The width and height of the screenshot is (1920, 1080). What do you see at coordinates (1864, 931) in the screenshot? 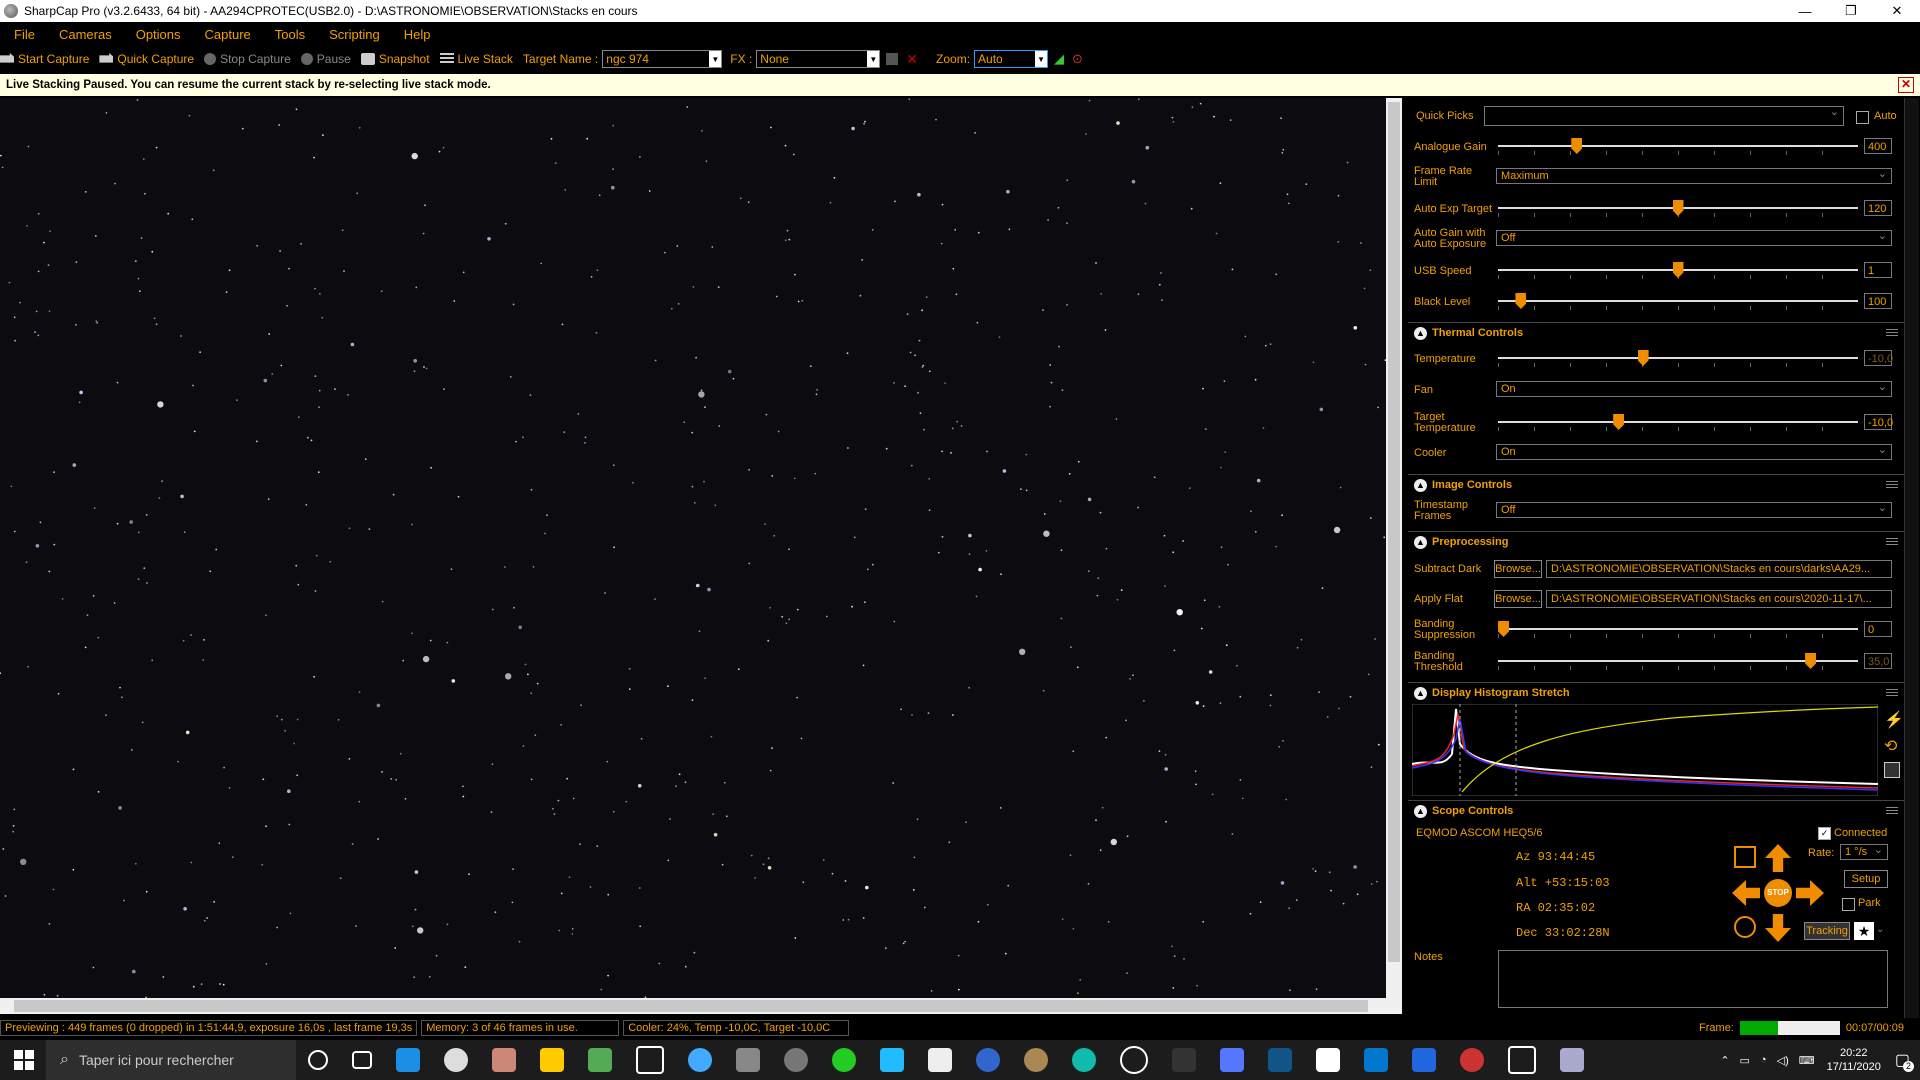
I see `star-icon: ★` at bounding box center [1864, 931].